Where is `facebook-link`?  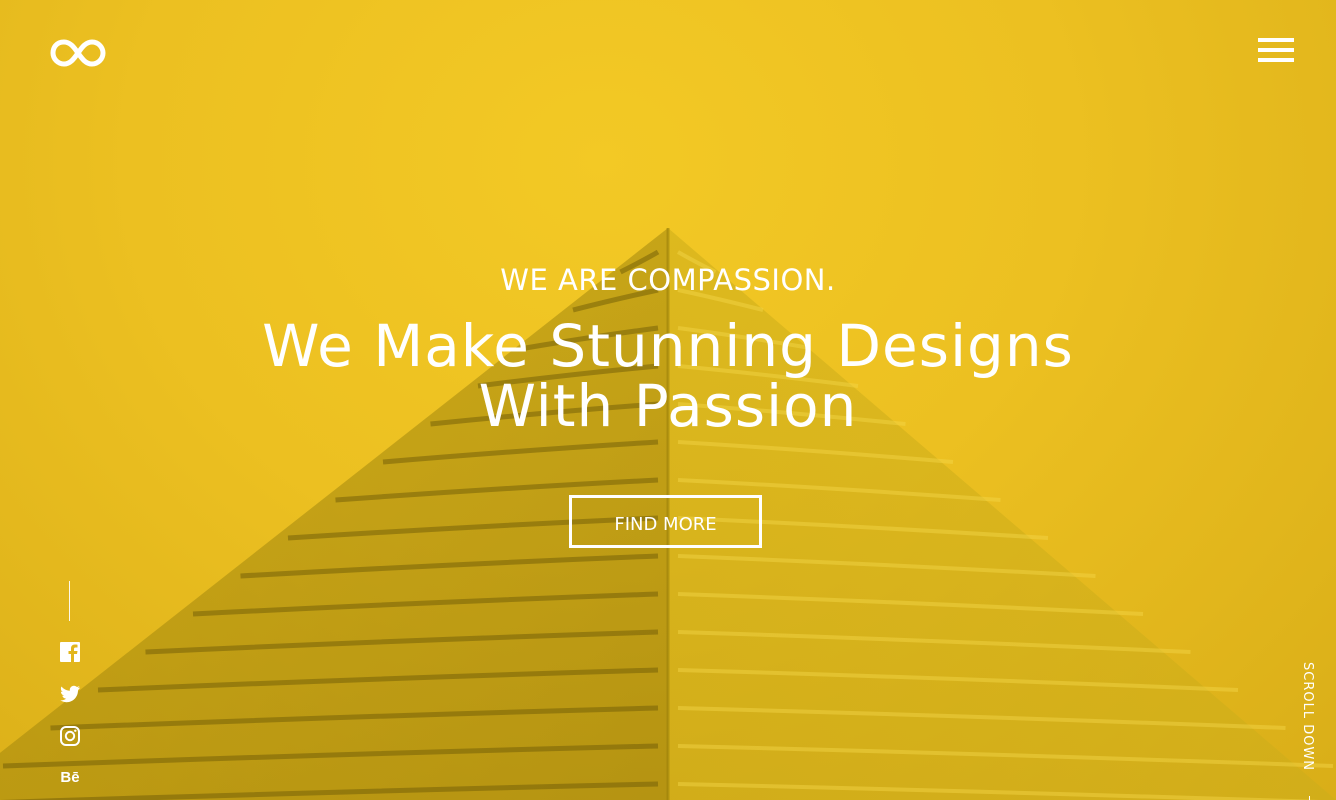 facebook-link is located at coordinates (70, 652).